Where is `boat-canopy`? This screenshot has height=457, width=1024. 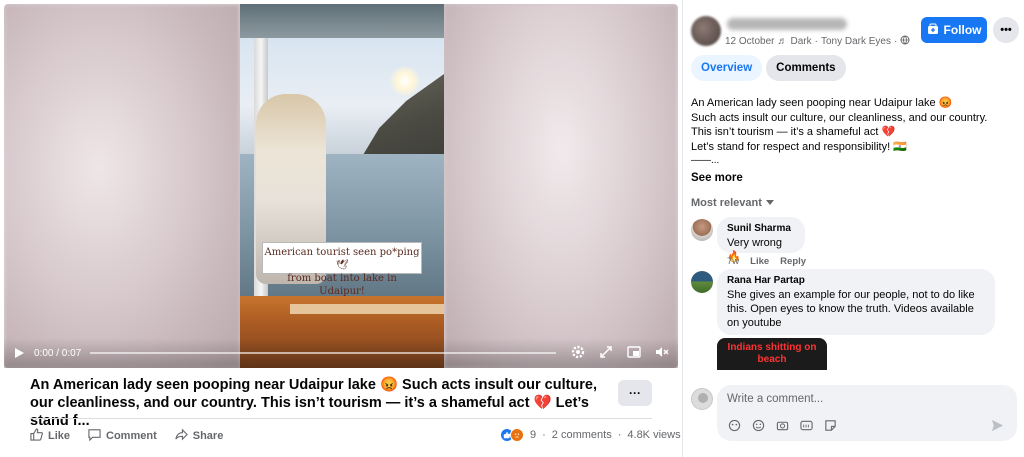
boat-canopy is located at coordinates (342, 21).